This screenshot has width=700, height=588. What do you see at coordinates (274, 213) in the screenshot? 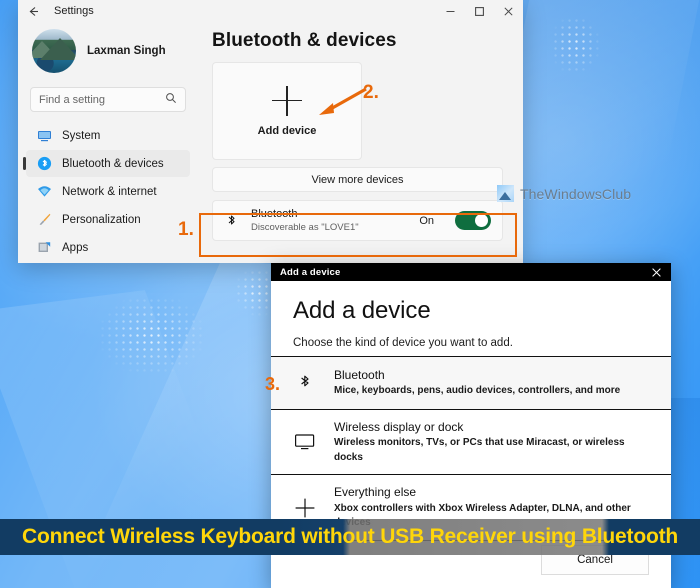
I see `bluetooth-row-title: Bluetooth` at bounding box center [274, 213].